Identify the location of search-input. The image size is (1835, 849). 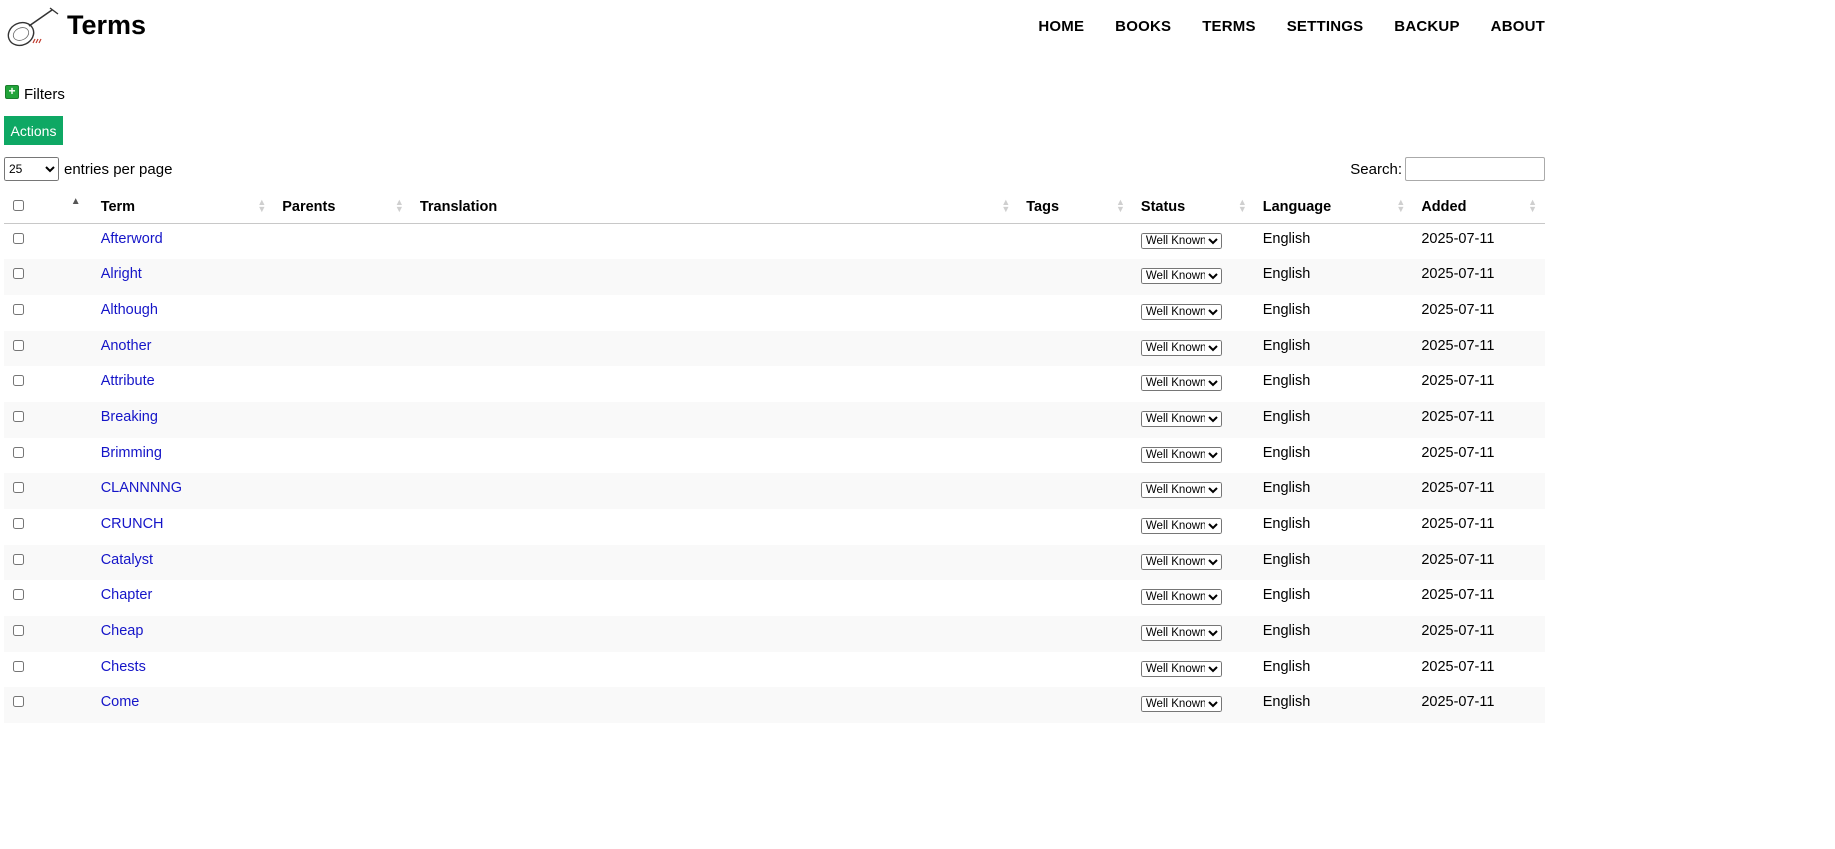
(1475, 169).